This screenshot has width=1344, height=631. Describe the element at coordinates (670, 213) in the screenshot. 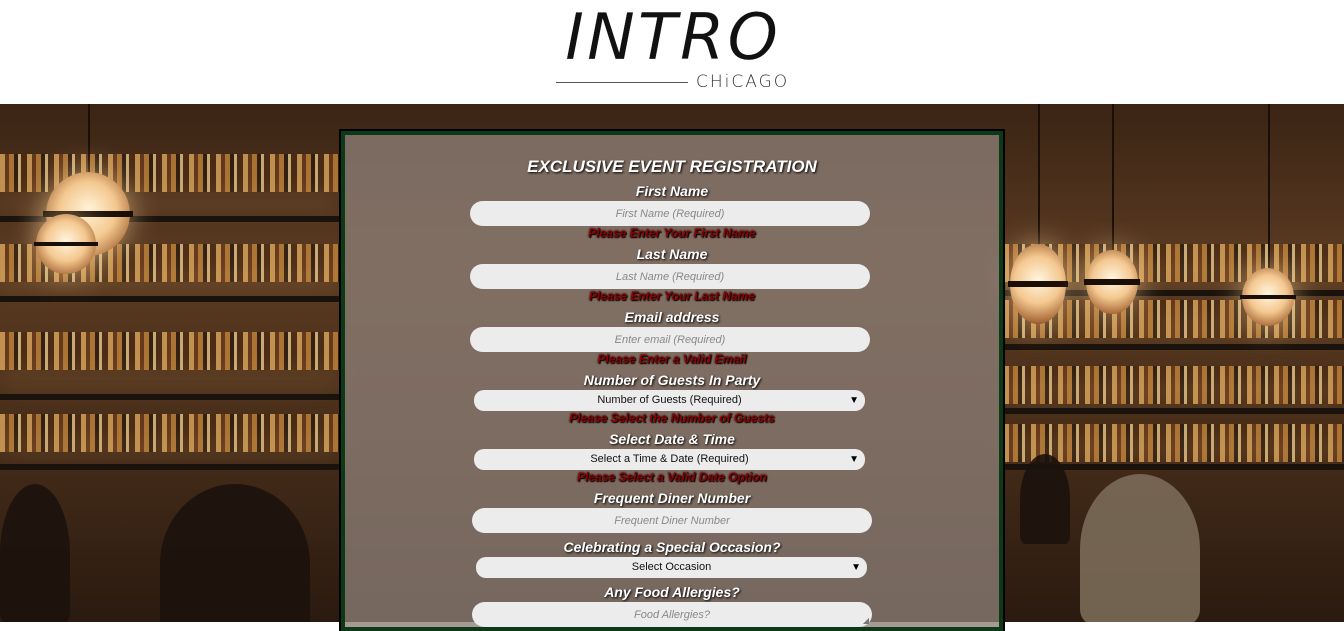

I see `first-name-input` at that location.